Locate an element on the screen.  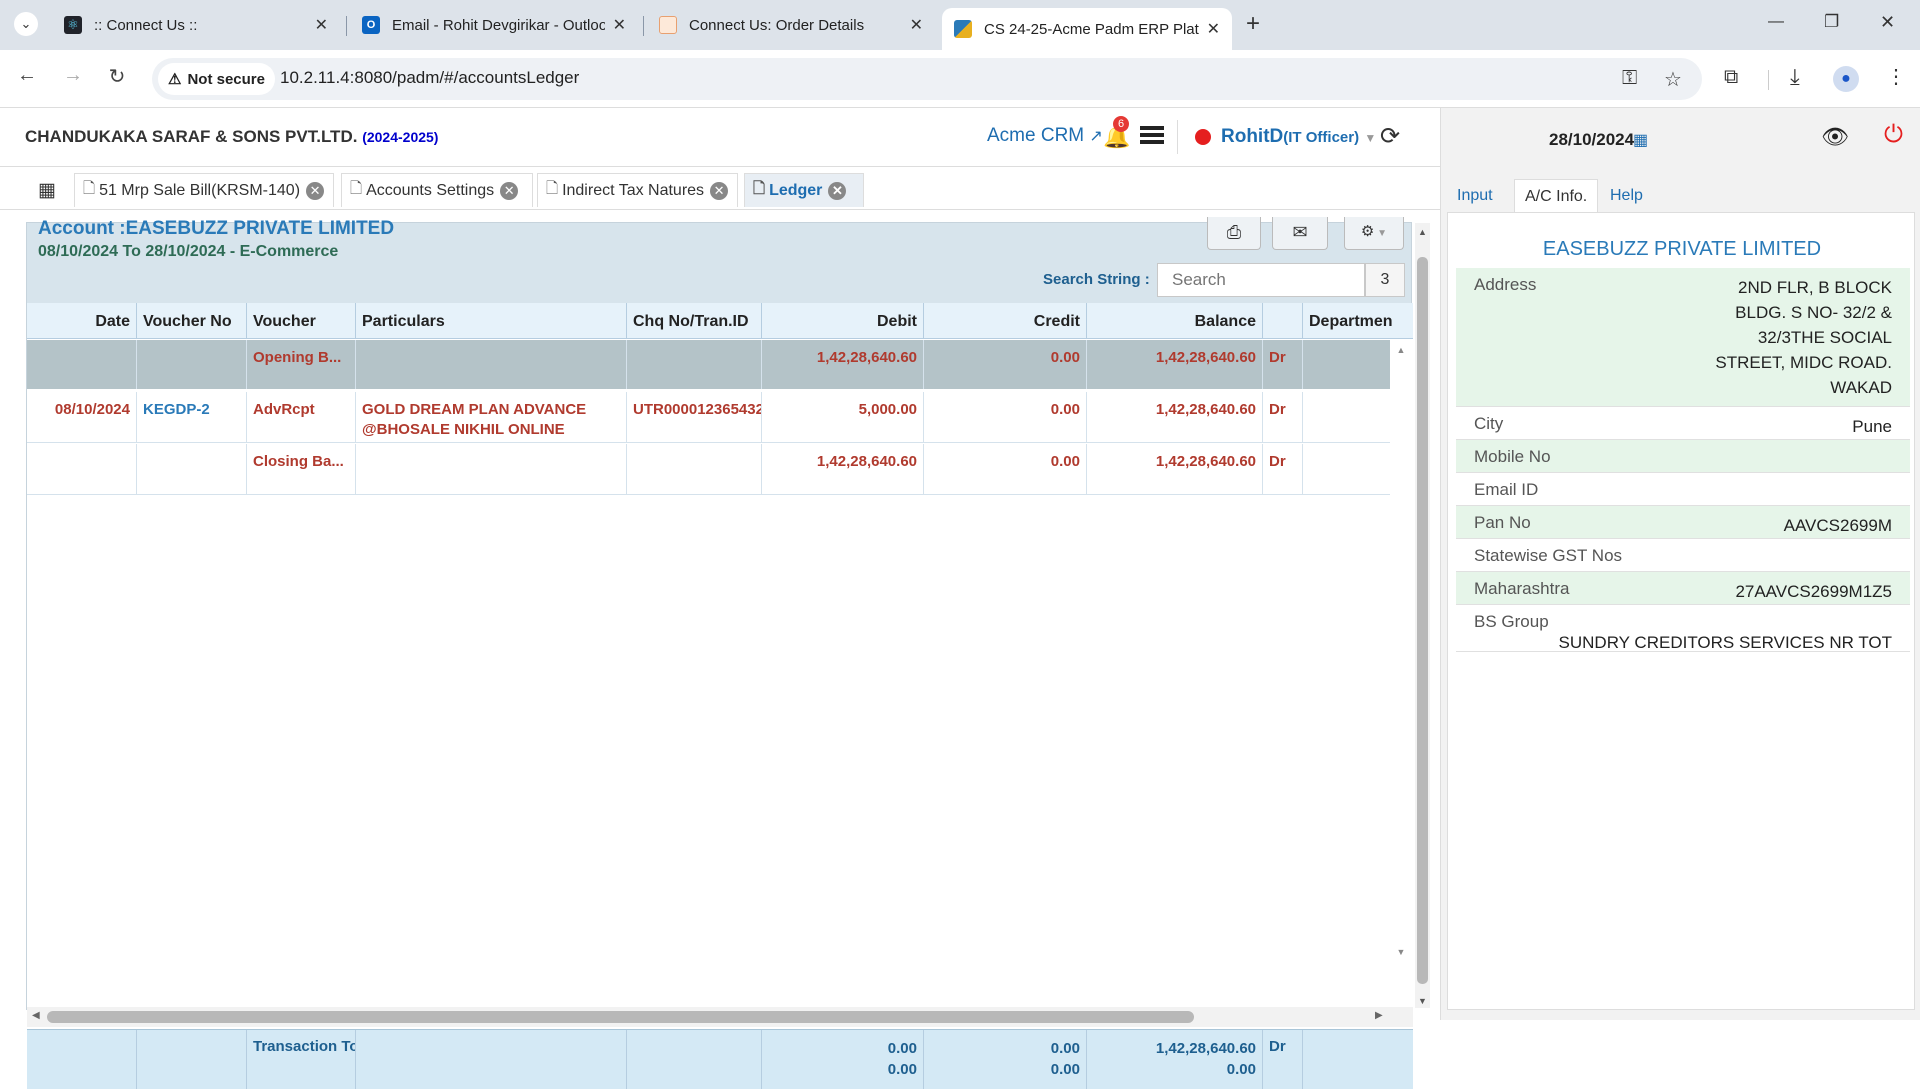
scroll-left-icon: ◀ is located at coordinates (36, 1015).